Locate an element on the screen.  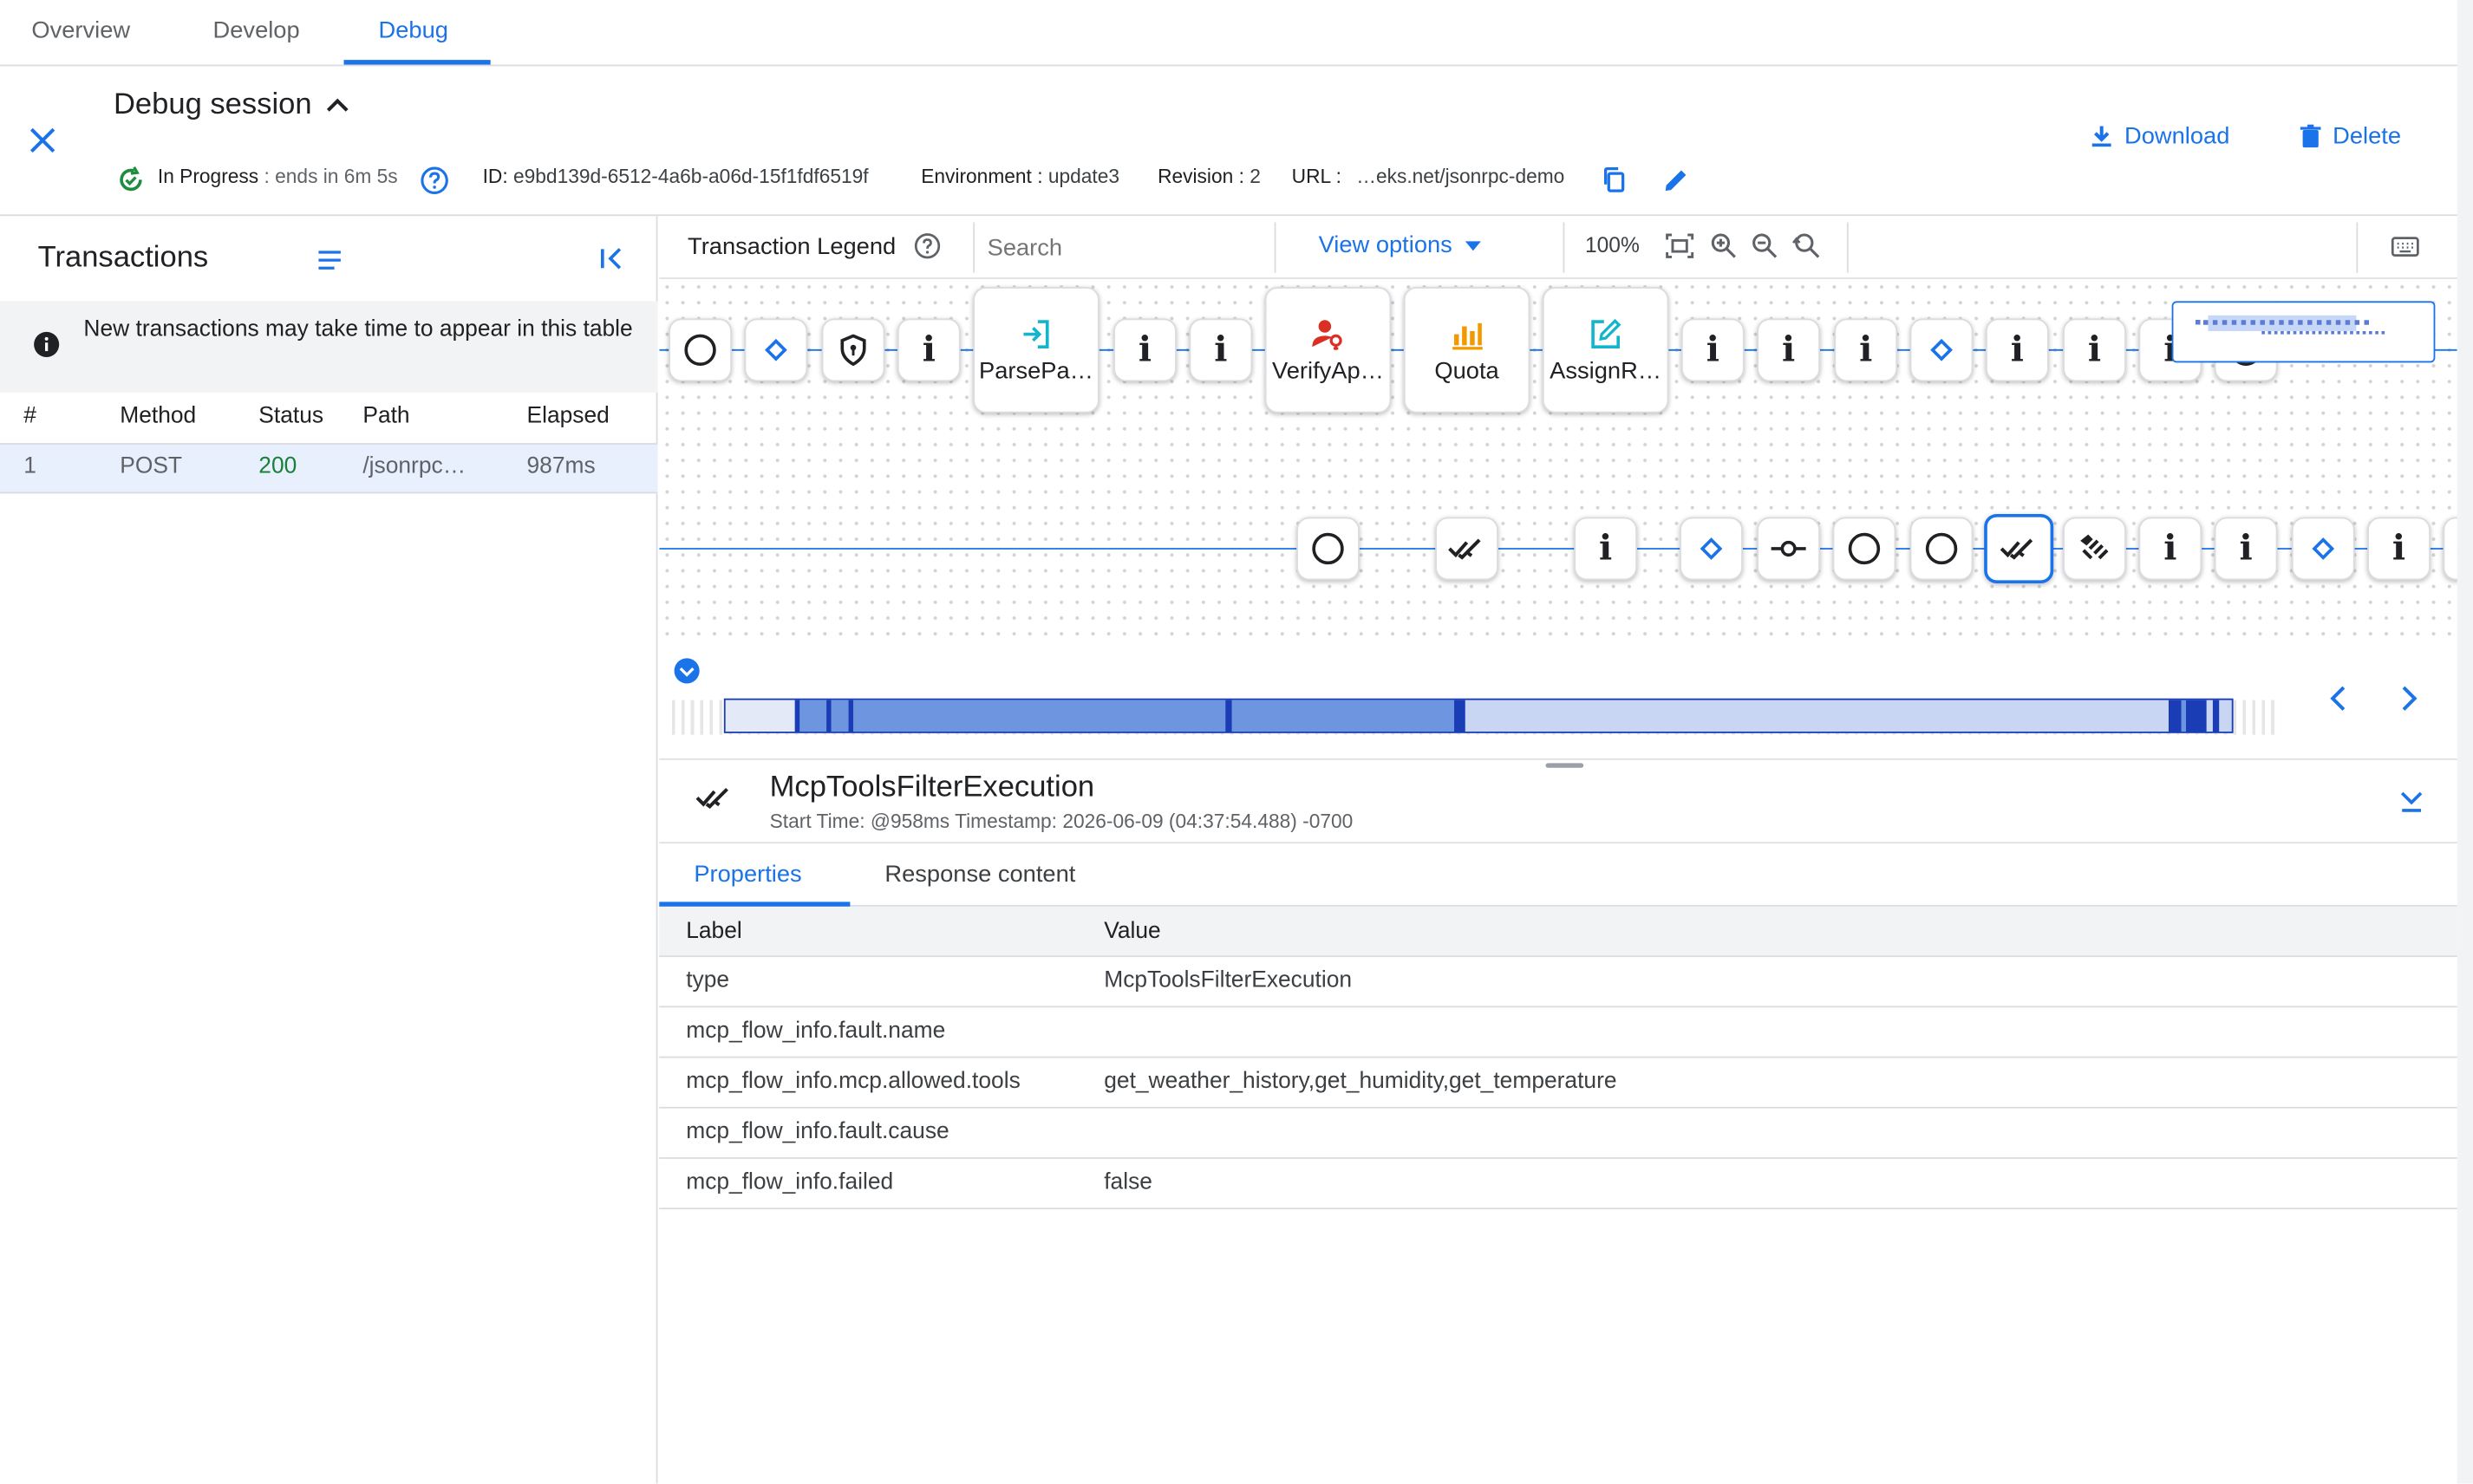
properties-table-header: Label Value is located at coordinates (1558, 932).